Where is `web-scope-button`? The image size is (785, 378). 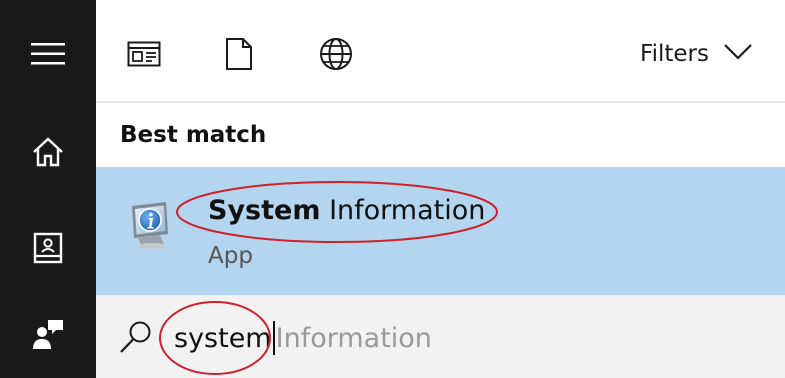 web-scope-button is located at coordinates (336, 54).